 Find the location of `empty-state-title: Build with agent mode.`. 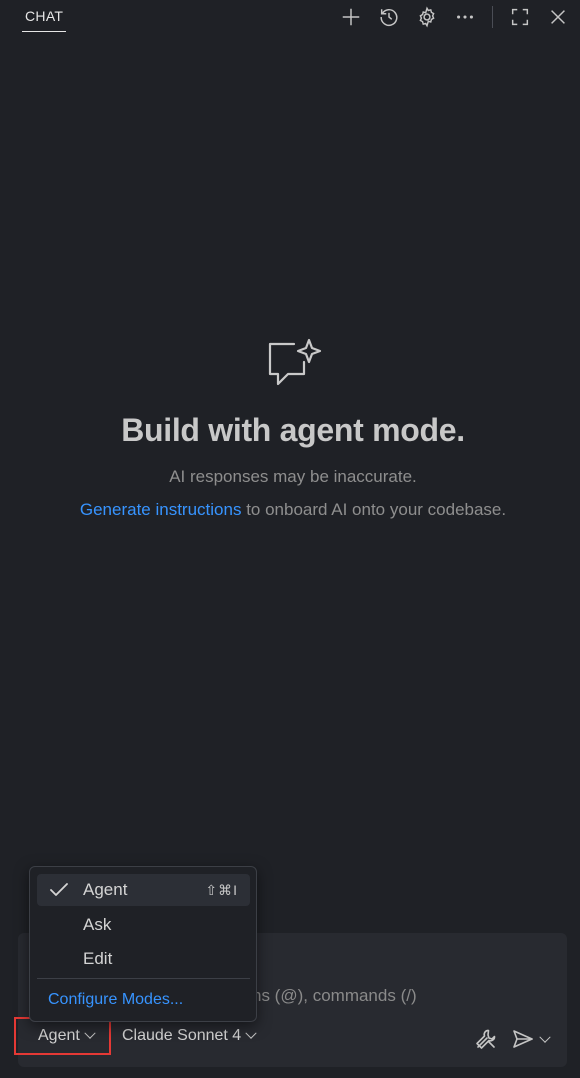

empty-state-title: Build with agent mode. is located at coordinates (293, 430).